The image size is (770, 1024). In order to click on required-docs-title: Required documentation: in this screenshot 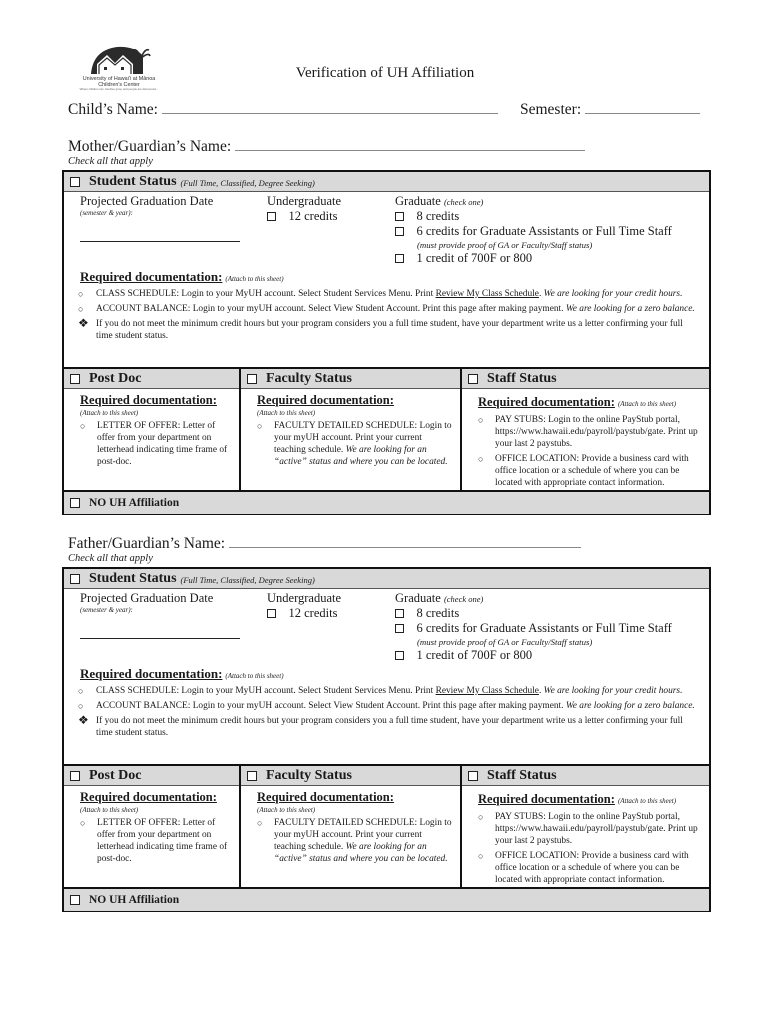, I will do `click(151, 276)`.